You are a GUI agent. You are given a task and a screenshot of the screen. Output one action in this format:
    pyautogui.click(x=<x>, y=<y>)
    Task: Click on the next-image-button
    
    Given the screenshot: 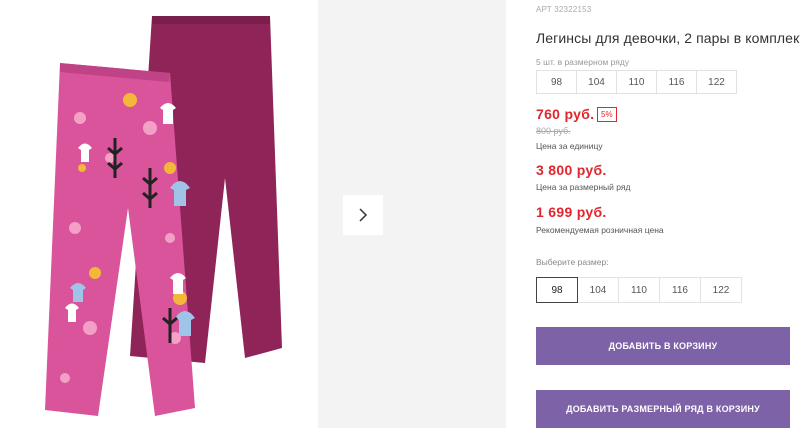 What is the action you would take?
    pyautogui.click(x=363, y=215)
    